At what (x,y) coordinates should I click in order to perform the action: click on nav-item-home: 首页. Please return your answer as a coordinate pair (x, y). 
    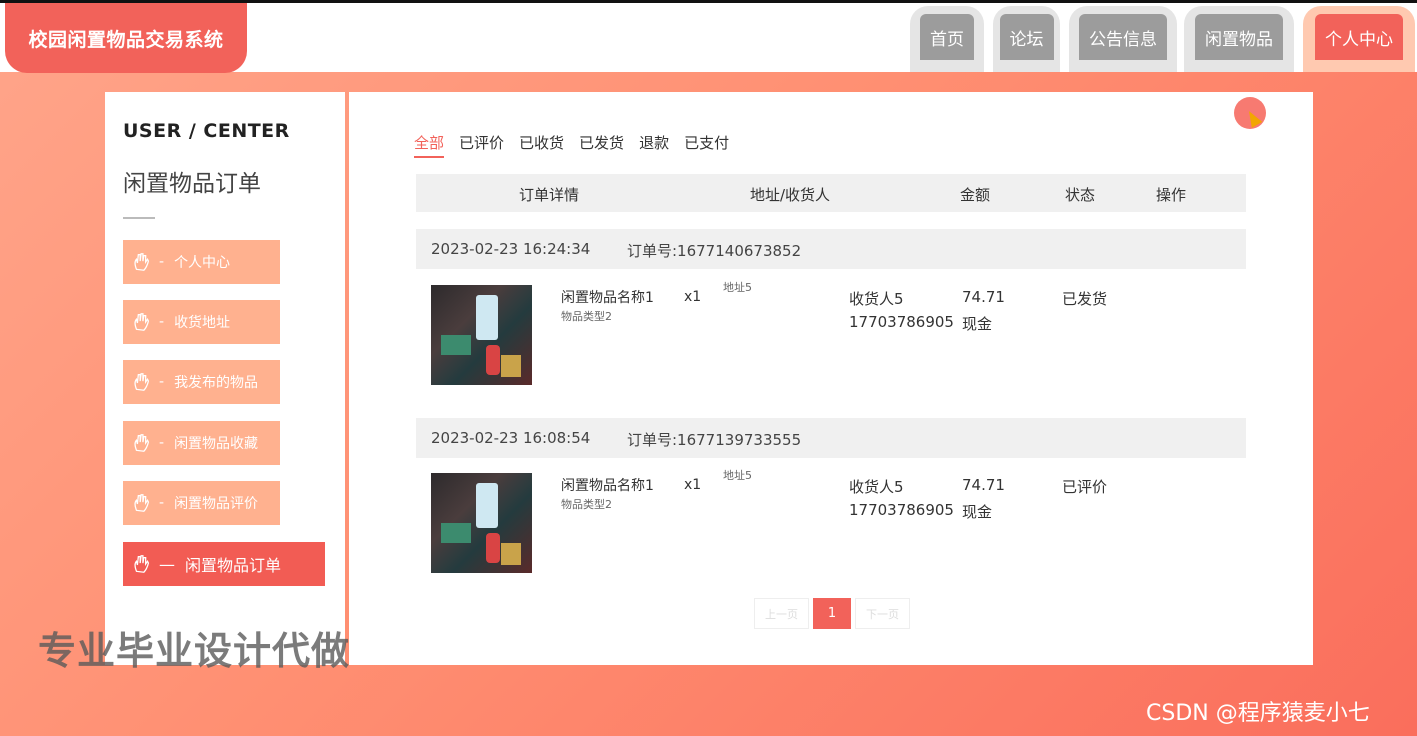
    Looking at the image, I should click on (947, 39).